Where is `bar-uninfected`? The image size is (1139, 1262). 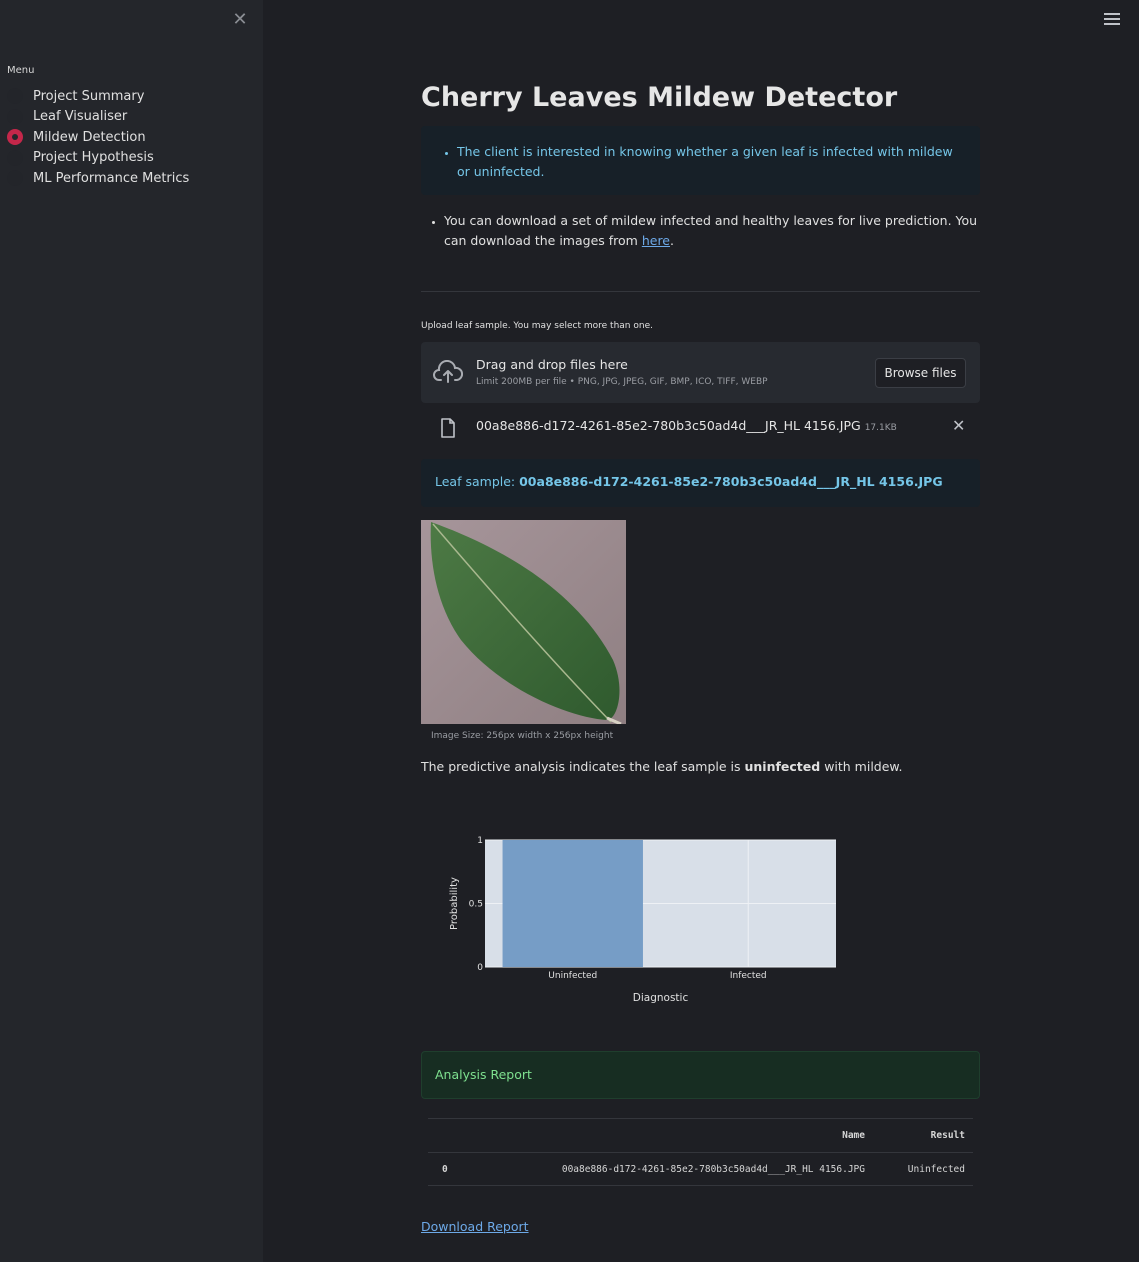
bar-uninfected is located at coordinates (572, 903).